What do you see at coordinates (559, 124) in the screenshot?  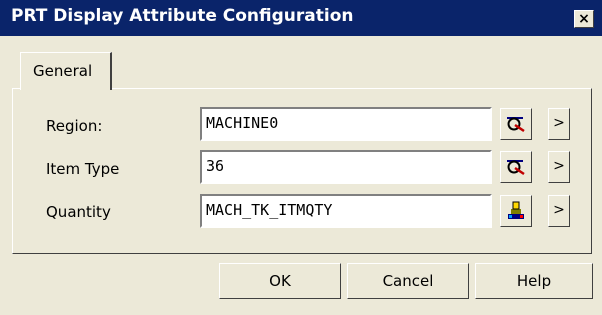 I see `region-more-button: >` at bounding box center [559, 124].